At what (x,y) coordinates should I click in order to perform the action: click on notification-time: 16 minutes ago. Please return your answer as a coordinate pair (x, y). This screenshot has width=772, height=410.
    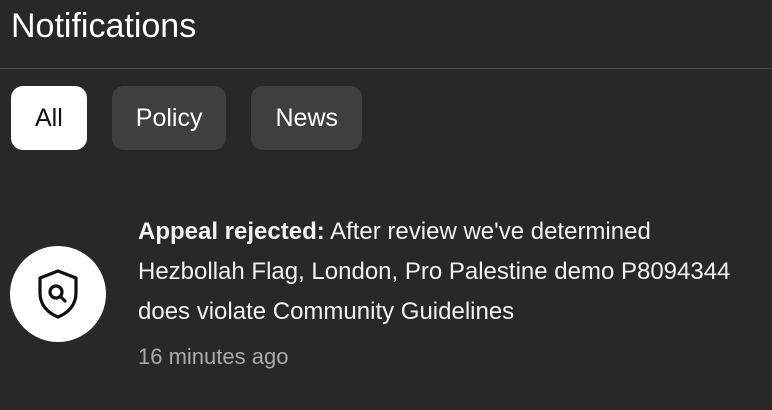
    Looking at the image, I should click on (213, 356).